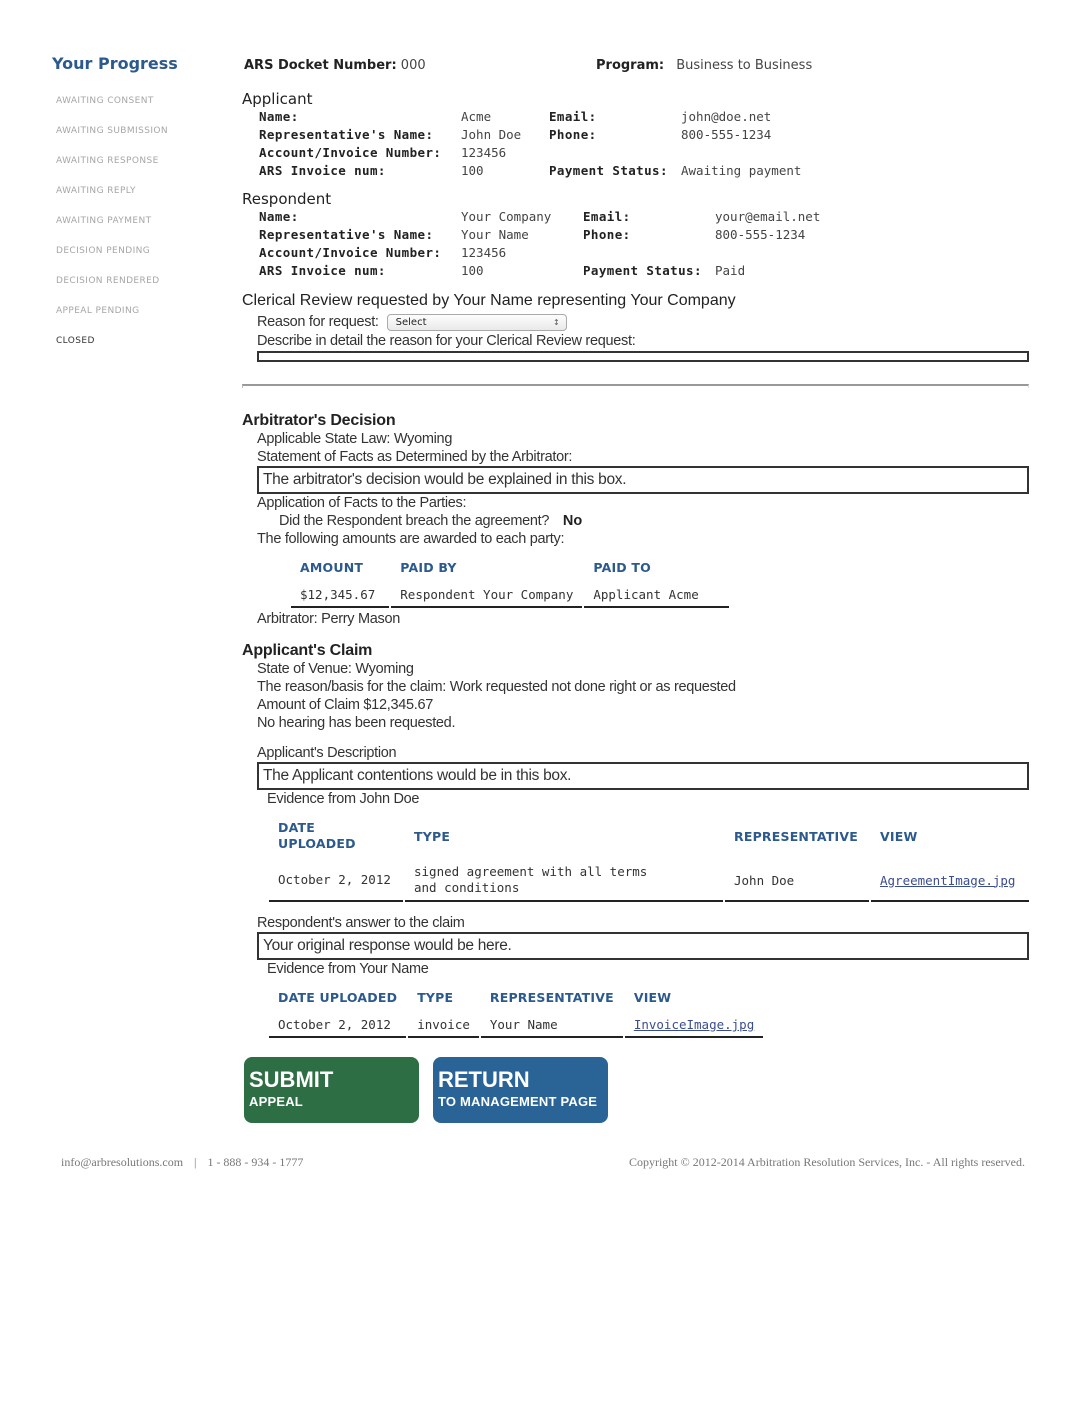 The height and width of the screenshot is (1408, 1088). I want to click on progress-title: Your Progress, so click(115, 63).